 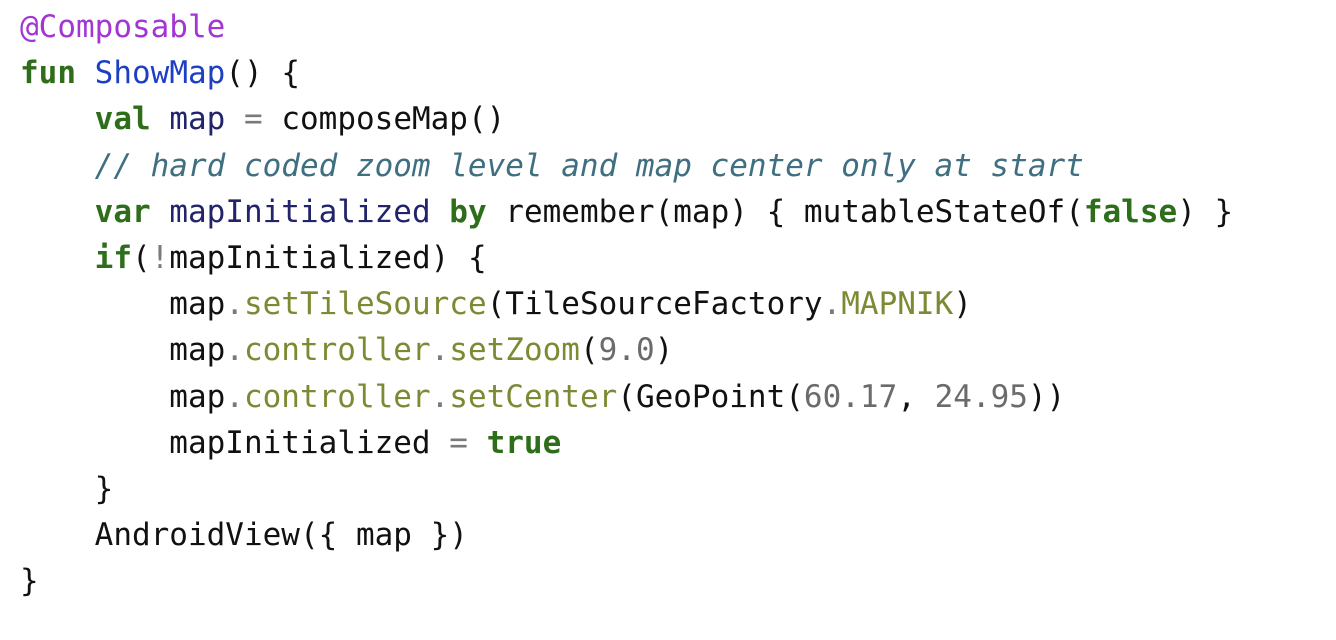 I want to click on code-token-keyword: if, so click(x=113, y=257).